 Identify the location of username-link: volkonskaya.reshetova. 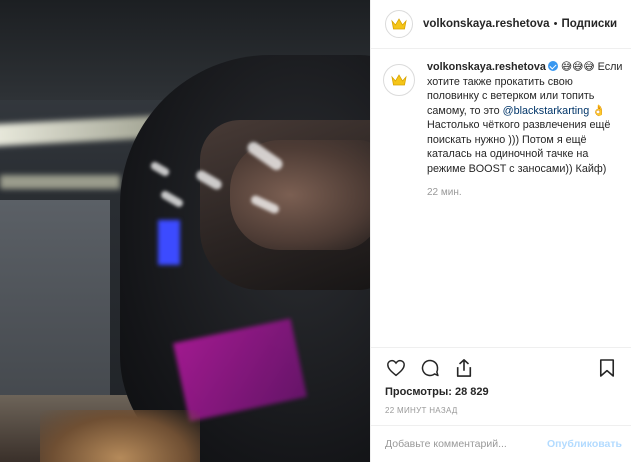
(486, 24).